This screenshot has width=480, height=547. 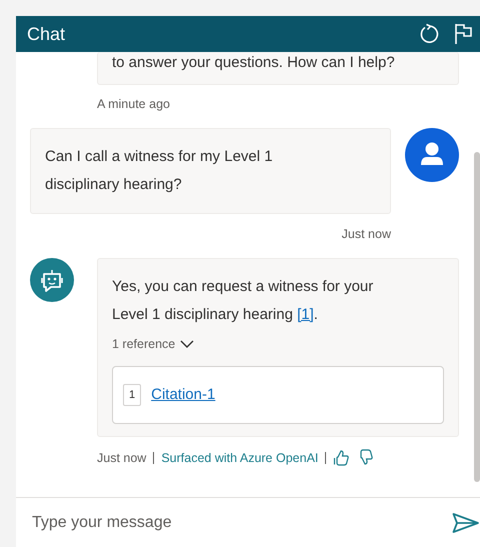 What do you see at coordinates (477, 317) in the screenshot?
I see `scrollbar-thumb` at bounding box center [477, 317].